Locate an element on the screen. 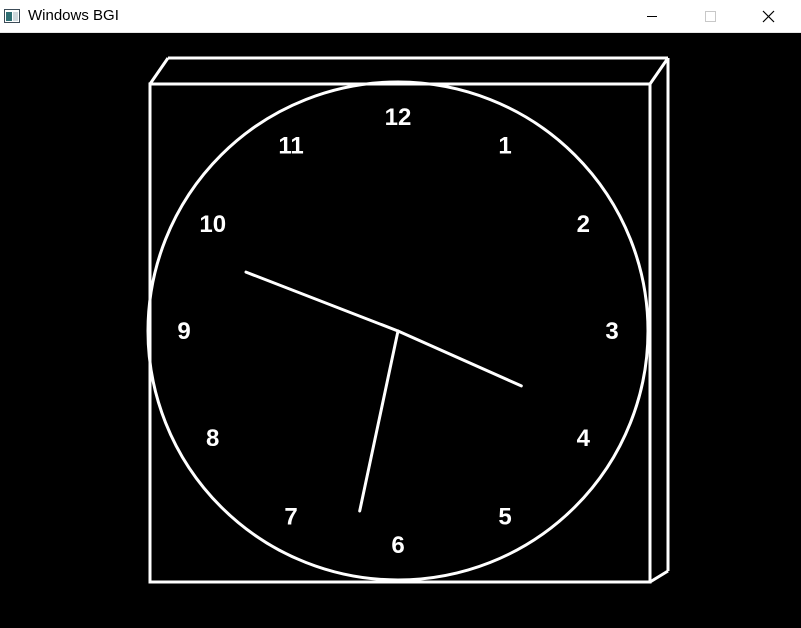  minimize-icon is located at coordinates (652, 16).